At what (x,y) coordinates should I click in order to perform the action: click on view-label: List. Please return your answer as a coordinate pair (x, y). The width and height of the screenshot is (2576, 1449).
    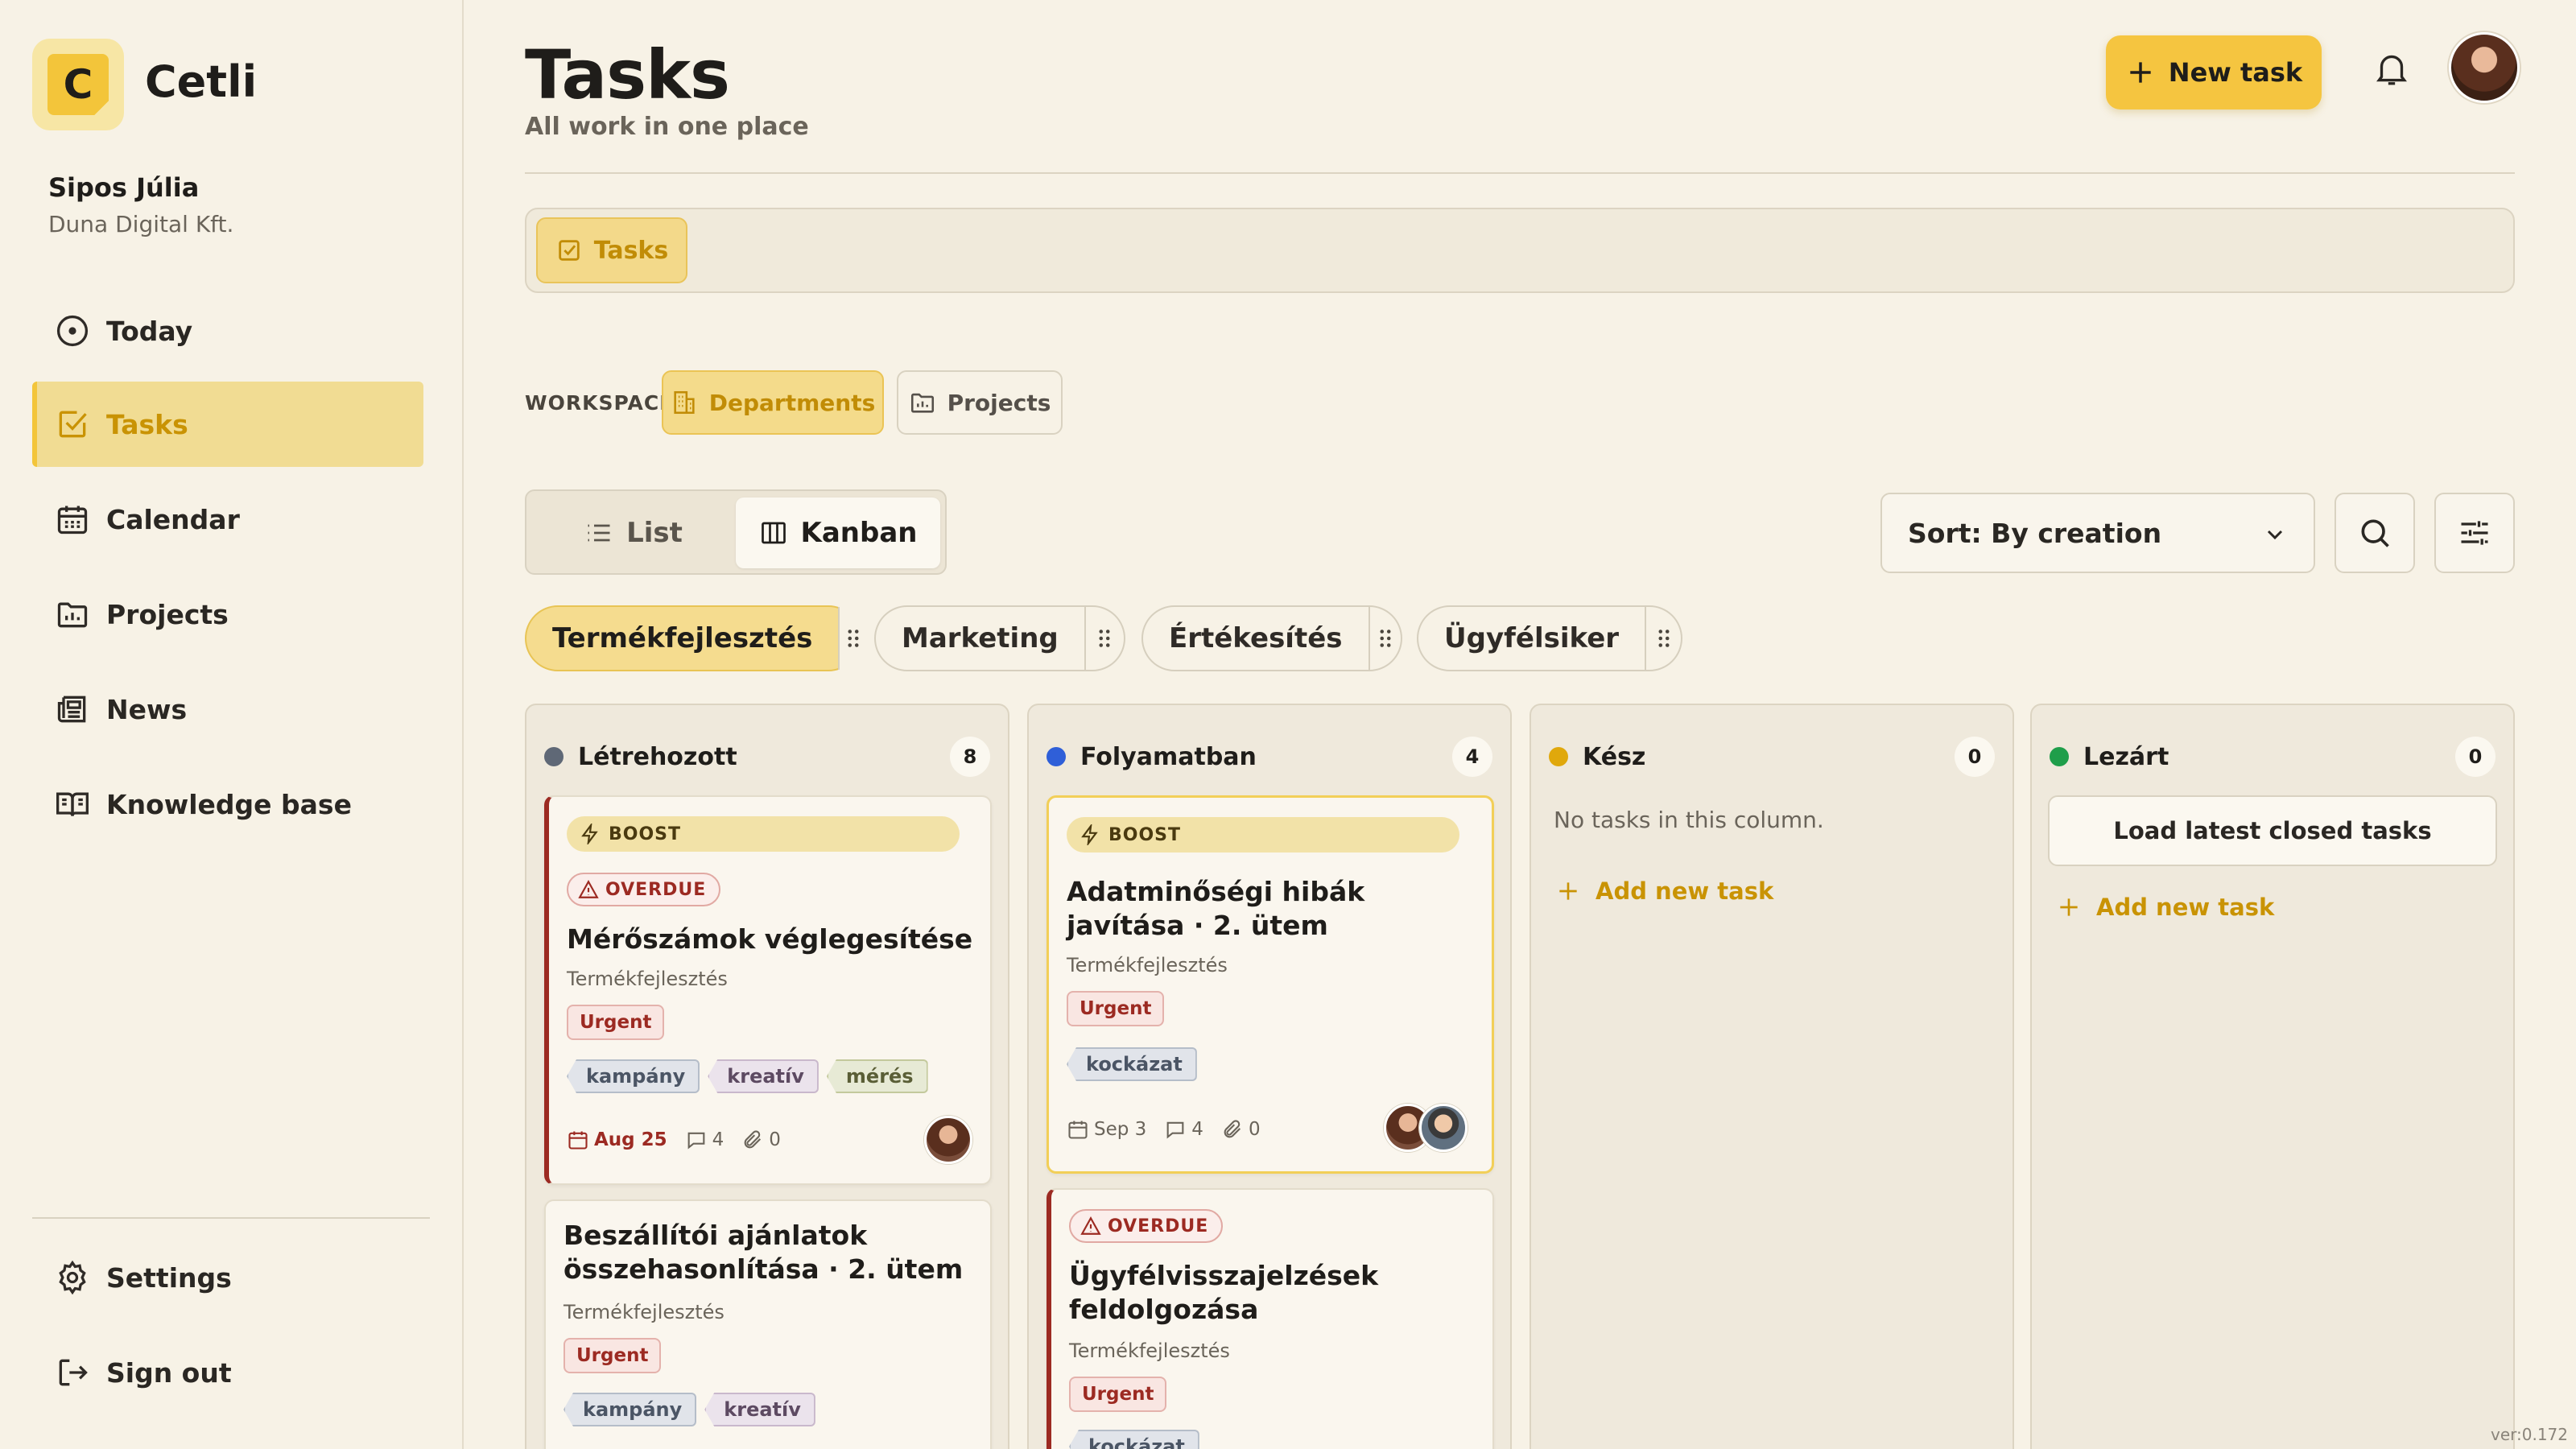
    Looking at the image, I should click on (654, 533).